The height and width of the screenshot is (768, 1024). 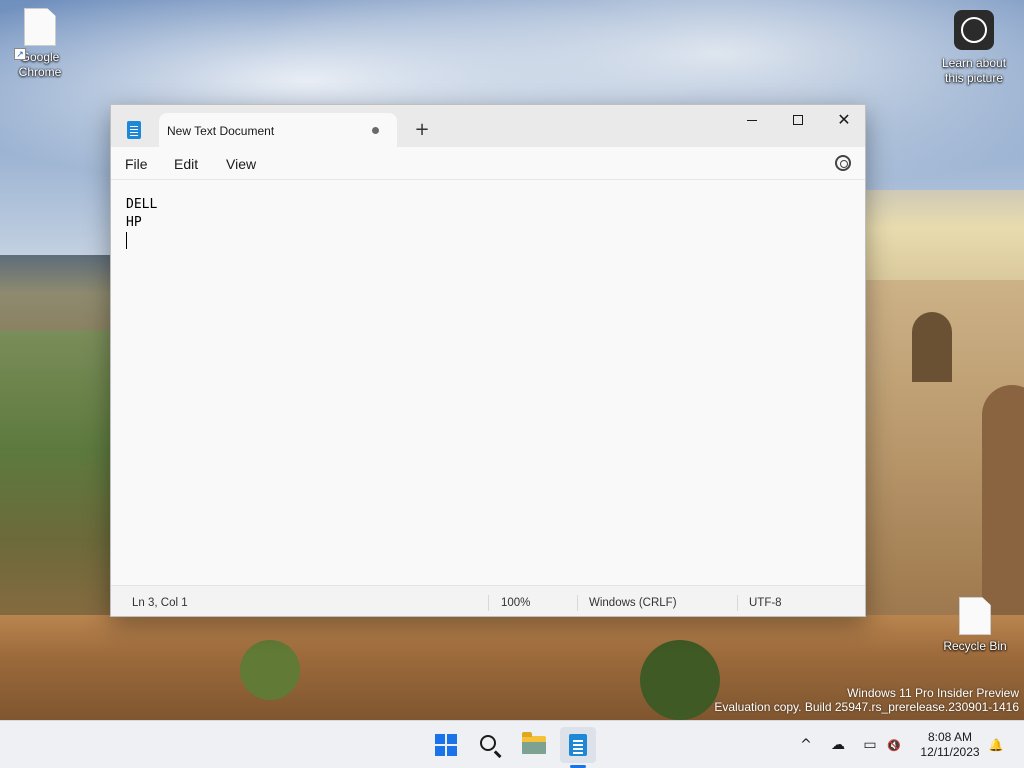 What do you see at coordinates (945, 237) in the screenshot?
I see `wallpaper-town` at bounding box center [945, 237].